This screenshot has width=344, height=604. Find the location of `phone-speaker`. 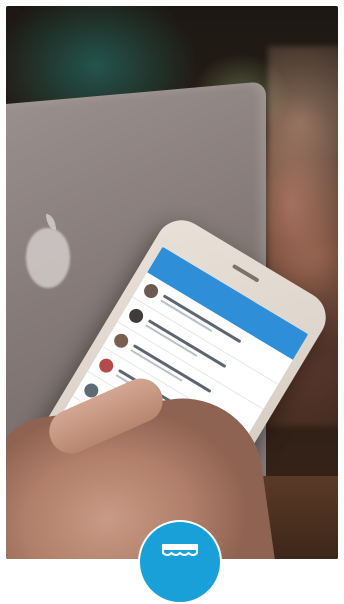

phone-speaker is located at coordinates (245, 273).